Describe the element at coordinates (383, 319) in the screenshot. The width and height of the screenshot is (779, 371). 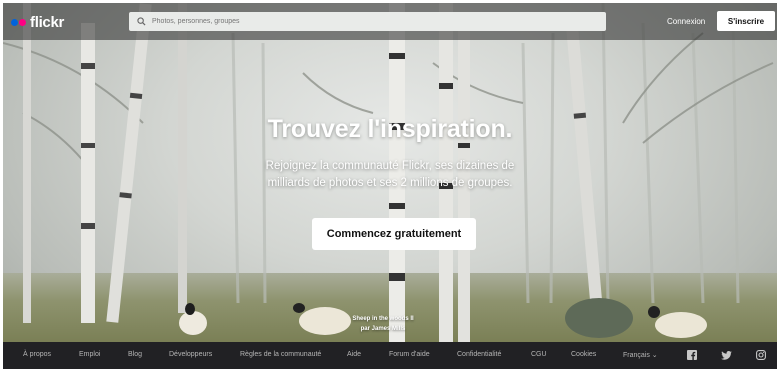
I see `photo-title: Sheep in the woods II` at that location.